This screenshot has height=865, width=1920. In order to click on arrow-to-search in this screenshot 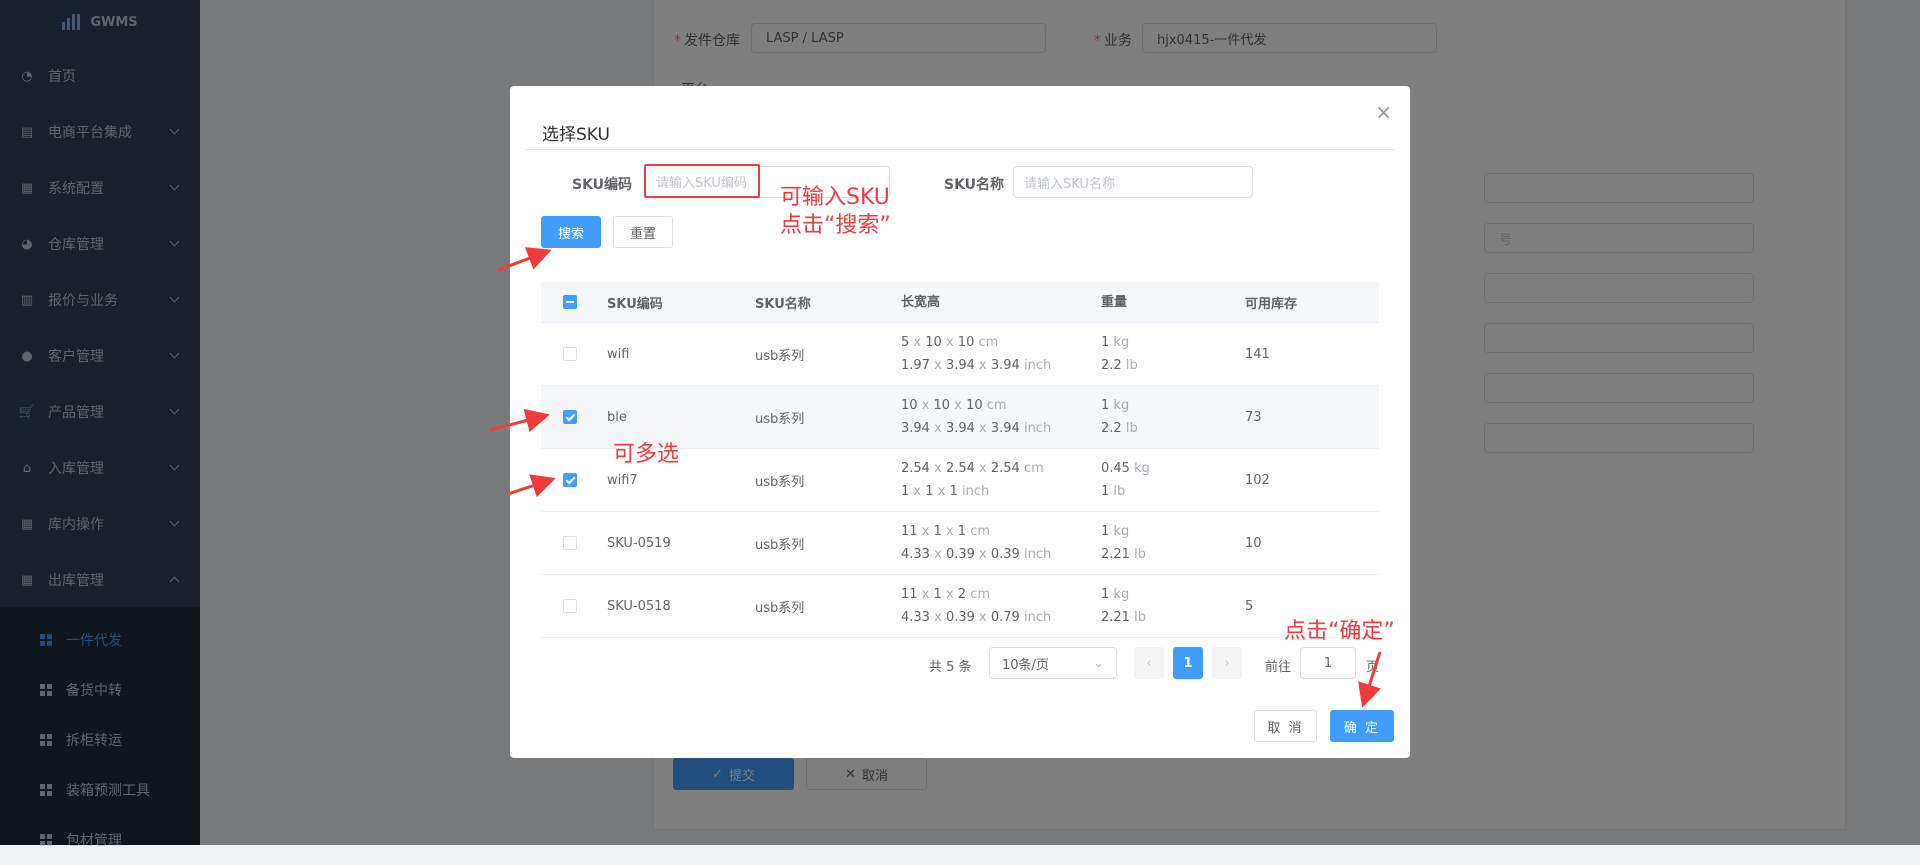, I will do `click(524, 259)`.